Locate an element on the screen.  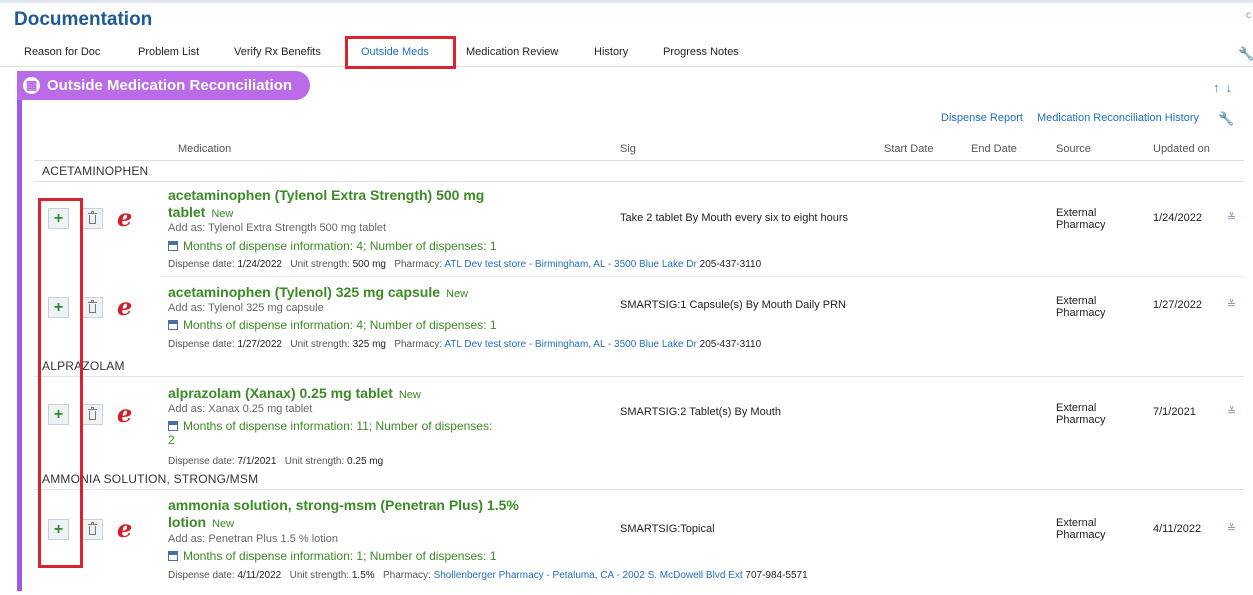
corner-mark: c is located at coordinates (1248, 15).